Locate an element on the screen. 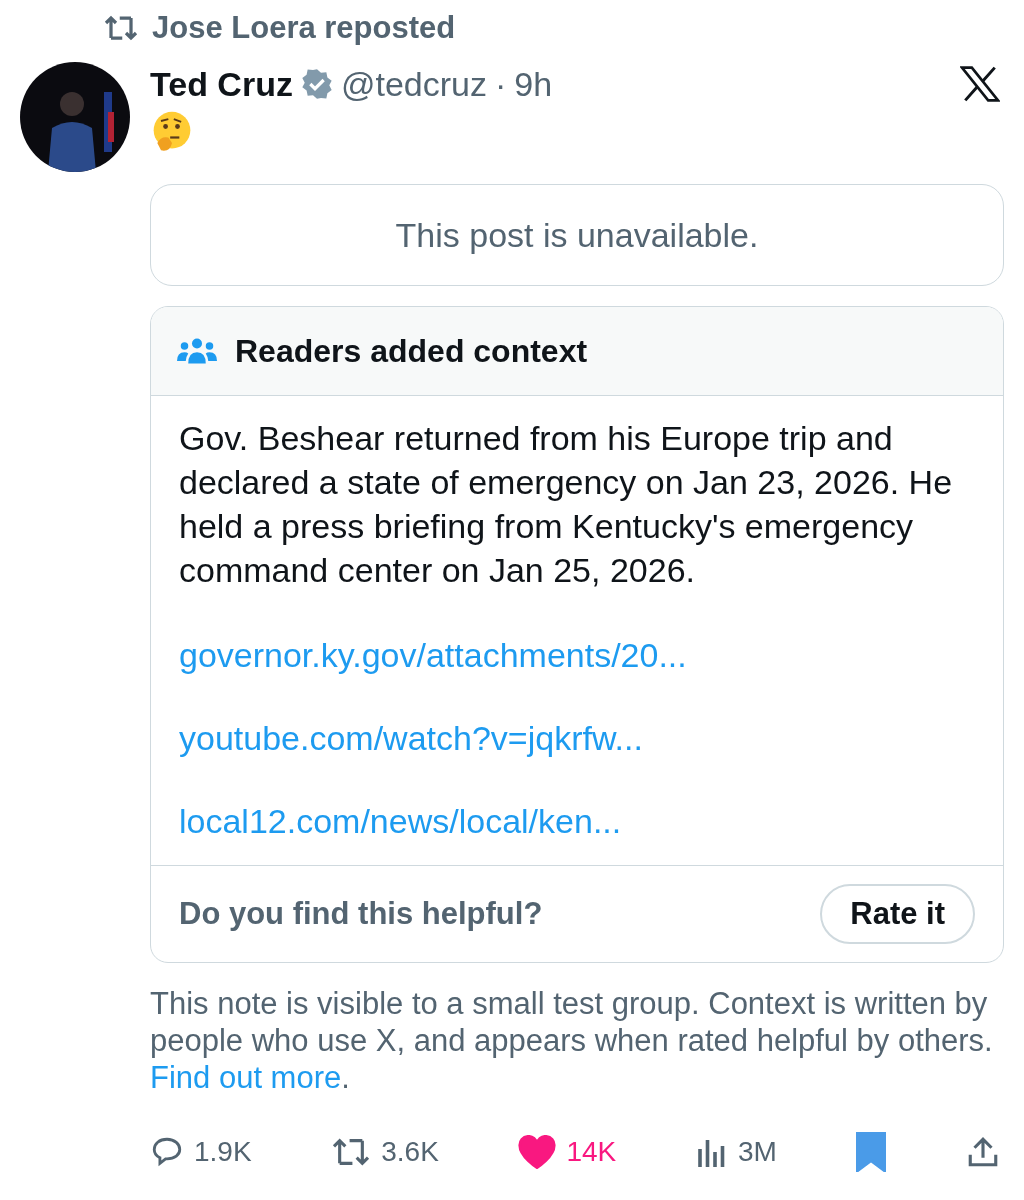  repost-button: 3.6K is located at coordinates (385, 1152).